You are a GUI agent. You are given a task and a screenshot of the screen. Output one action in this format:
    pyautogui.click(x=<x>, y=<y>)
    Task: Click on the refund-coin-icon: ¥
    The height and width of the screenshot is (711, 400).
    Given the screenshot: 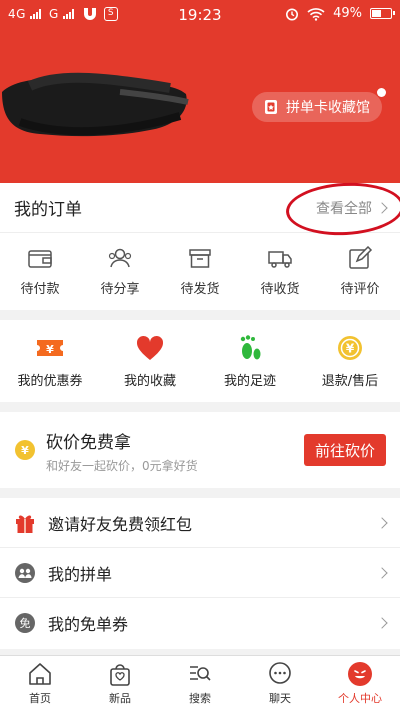 What is the action you would take?
    pyautogui.click(x=350, y=347)
    